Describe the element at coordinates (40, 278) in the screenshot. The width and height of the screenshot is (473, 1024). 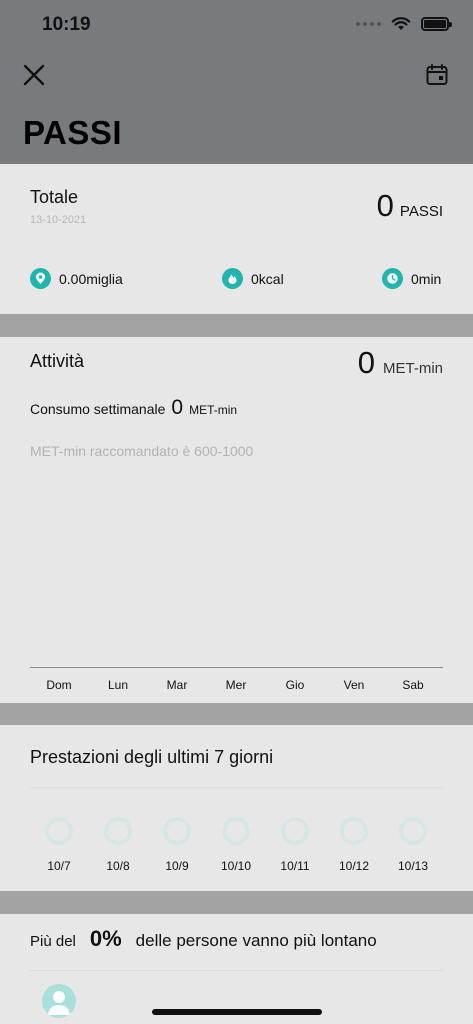
I see `location-pin-icon` at that location.